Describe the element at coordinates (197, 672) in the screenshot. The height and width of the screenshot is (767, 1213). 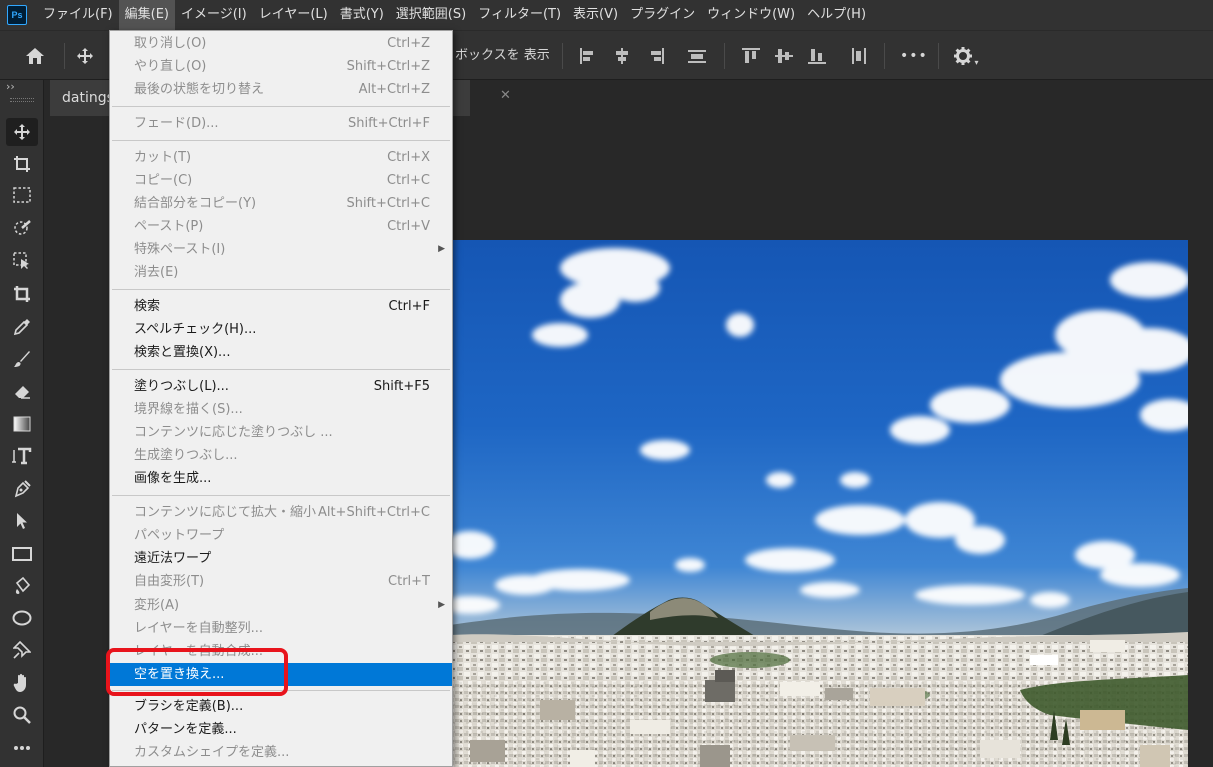
I see `highlight-annotation-box` at that location.